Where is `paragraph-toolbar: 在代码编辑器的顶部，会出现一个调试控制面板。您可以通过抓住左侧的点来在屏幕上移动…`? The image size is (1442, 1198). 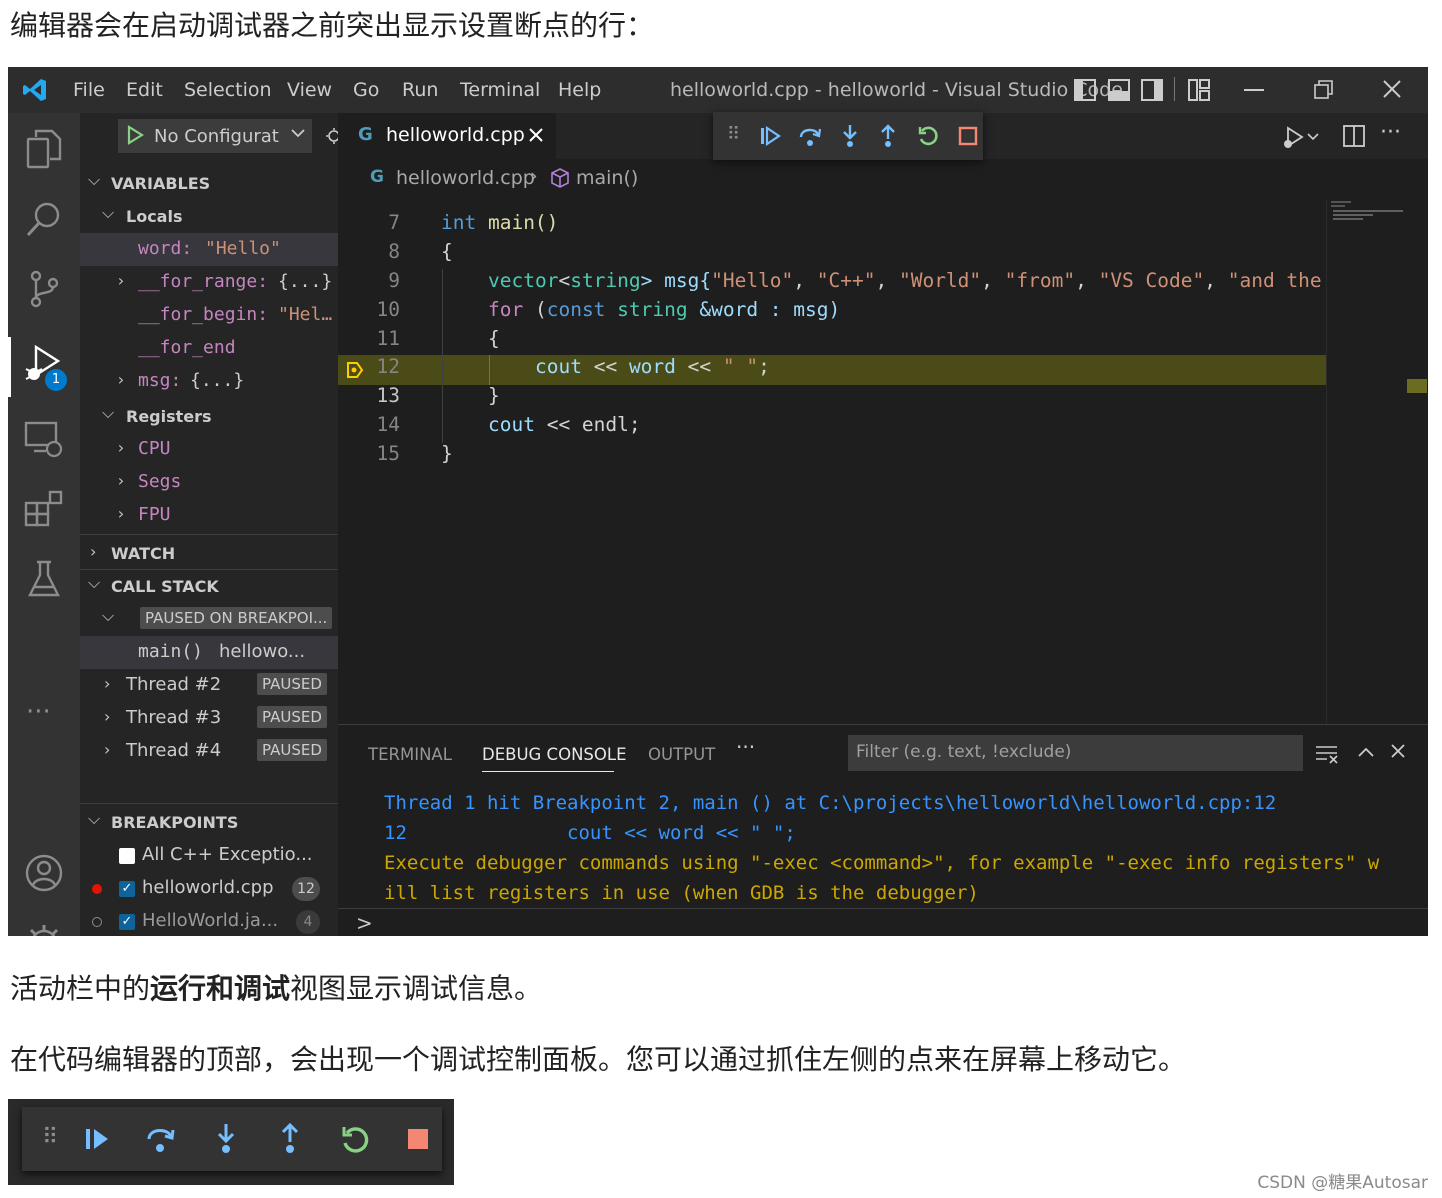
paragraph-toolbar: 在代码编辑器的顶部，会出现一个调试控制面板。您可以通过抓住左侧的点来在屏幕上移动… is located at coordinates (598, 1059).